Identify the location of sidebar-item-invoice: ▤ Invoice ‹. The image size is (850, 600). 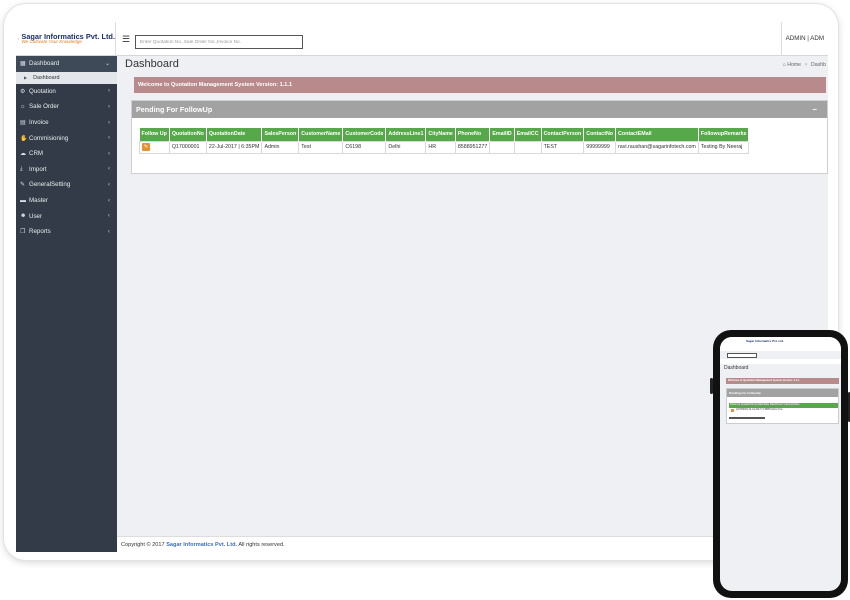
(66, 123).